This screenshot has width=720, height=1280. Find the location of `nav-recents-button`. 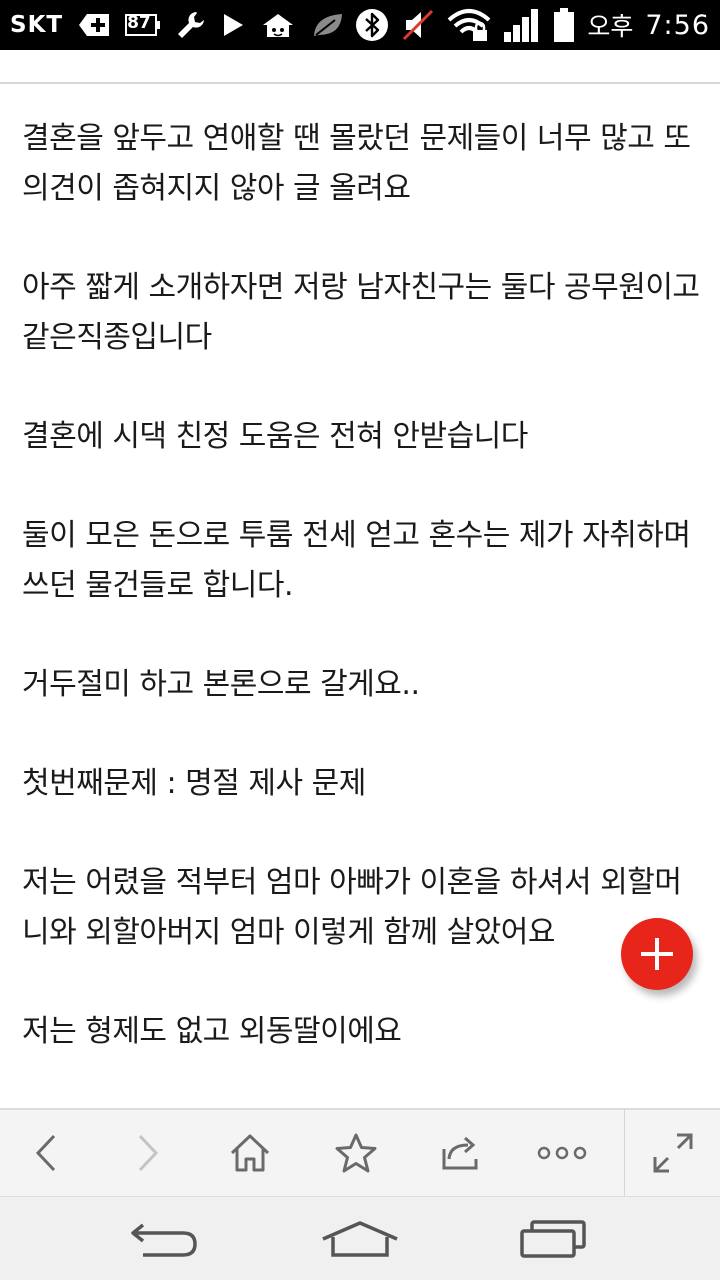

nav-recents-button is located at coordinates (553, 1238).